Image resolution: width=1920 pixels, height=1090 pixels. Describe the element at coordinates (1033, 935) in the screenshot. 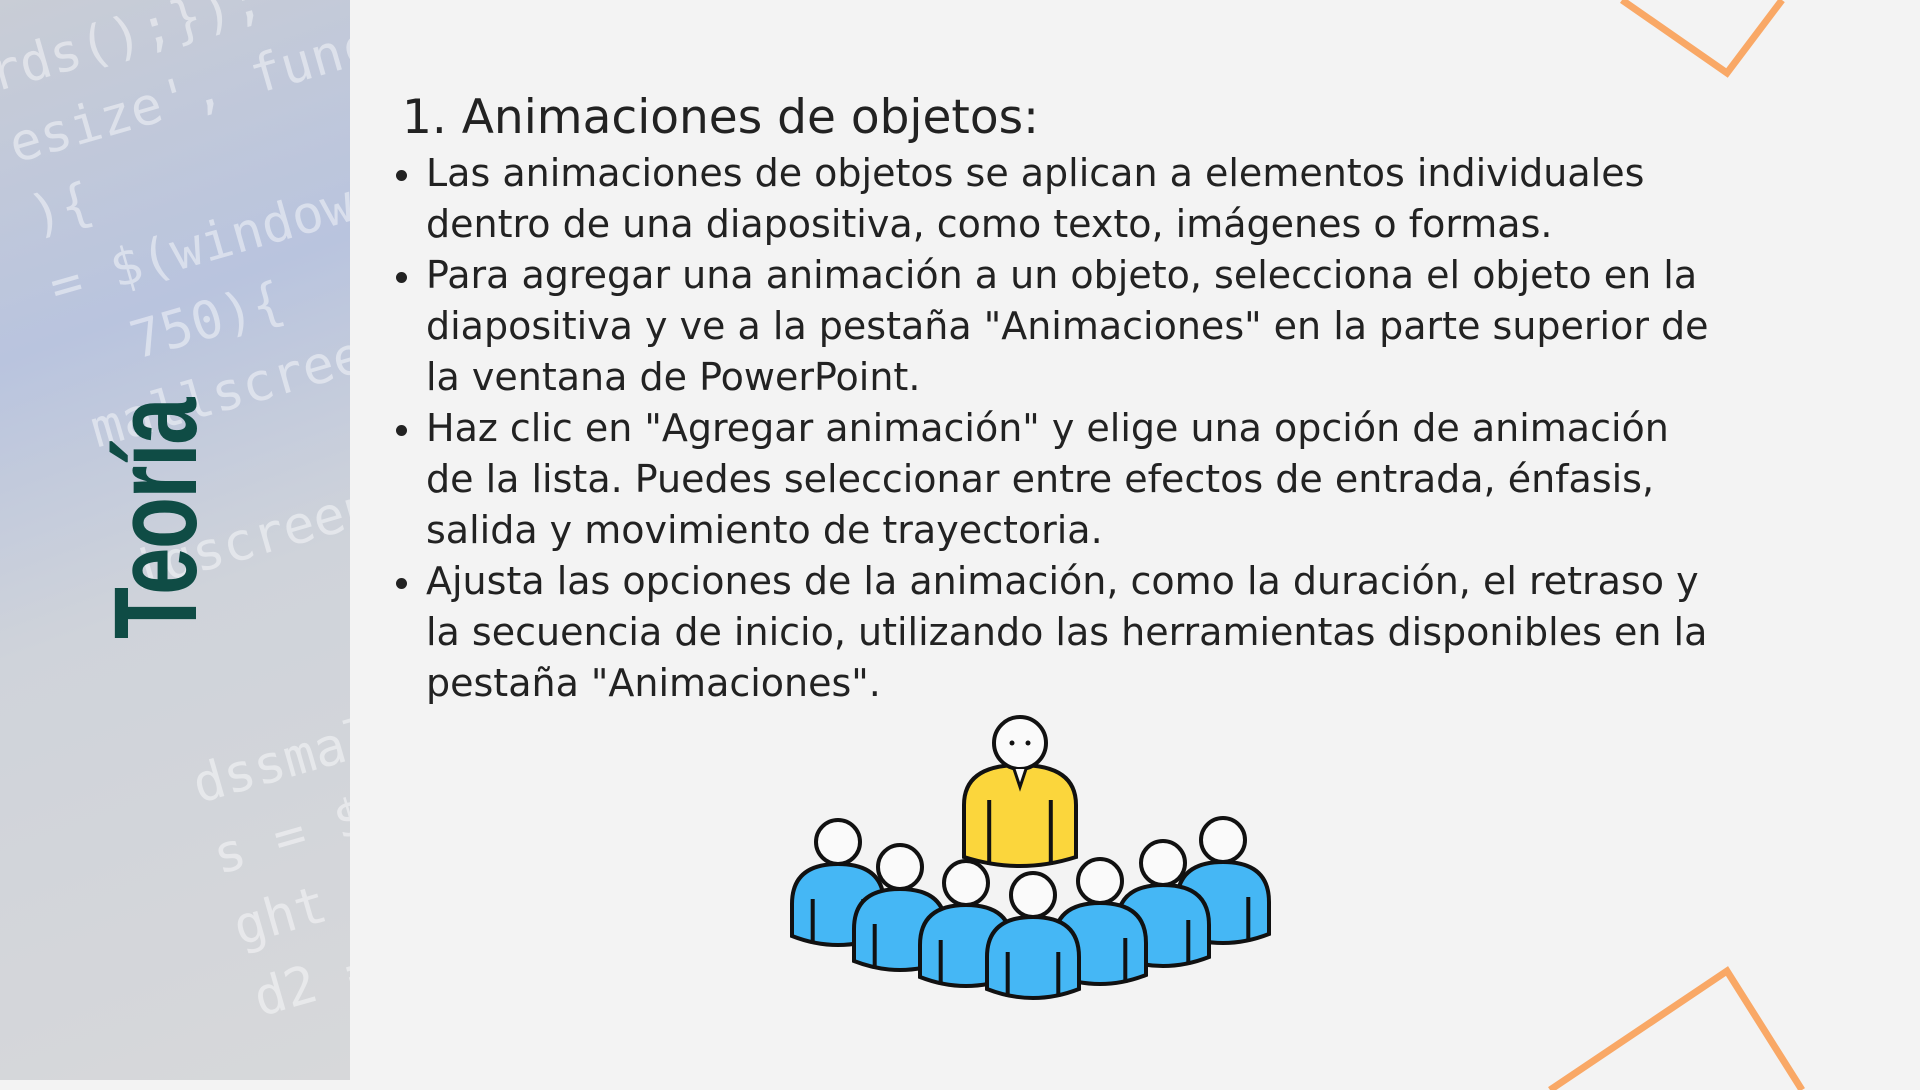

I see `audience-figure` at that location.